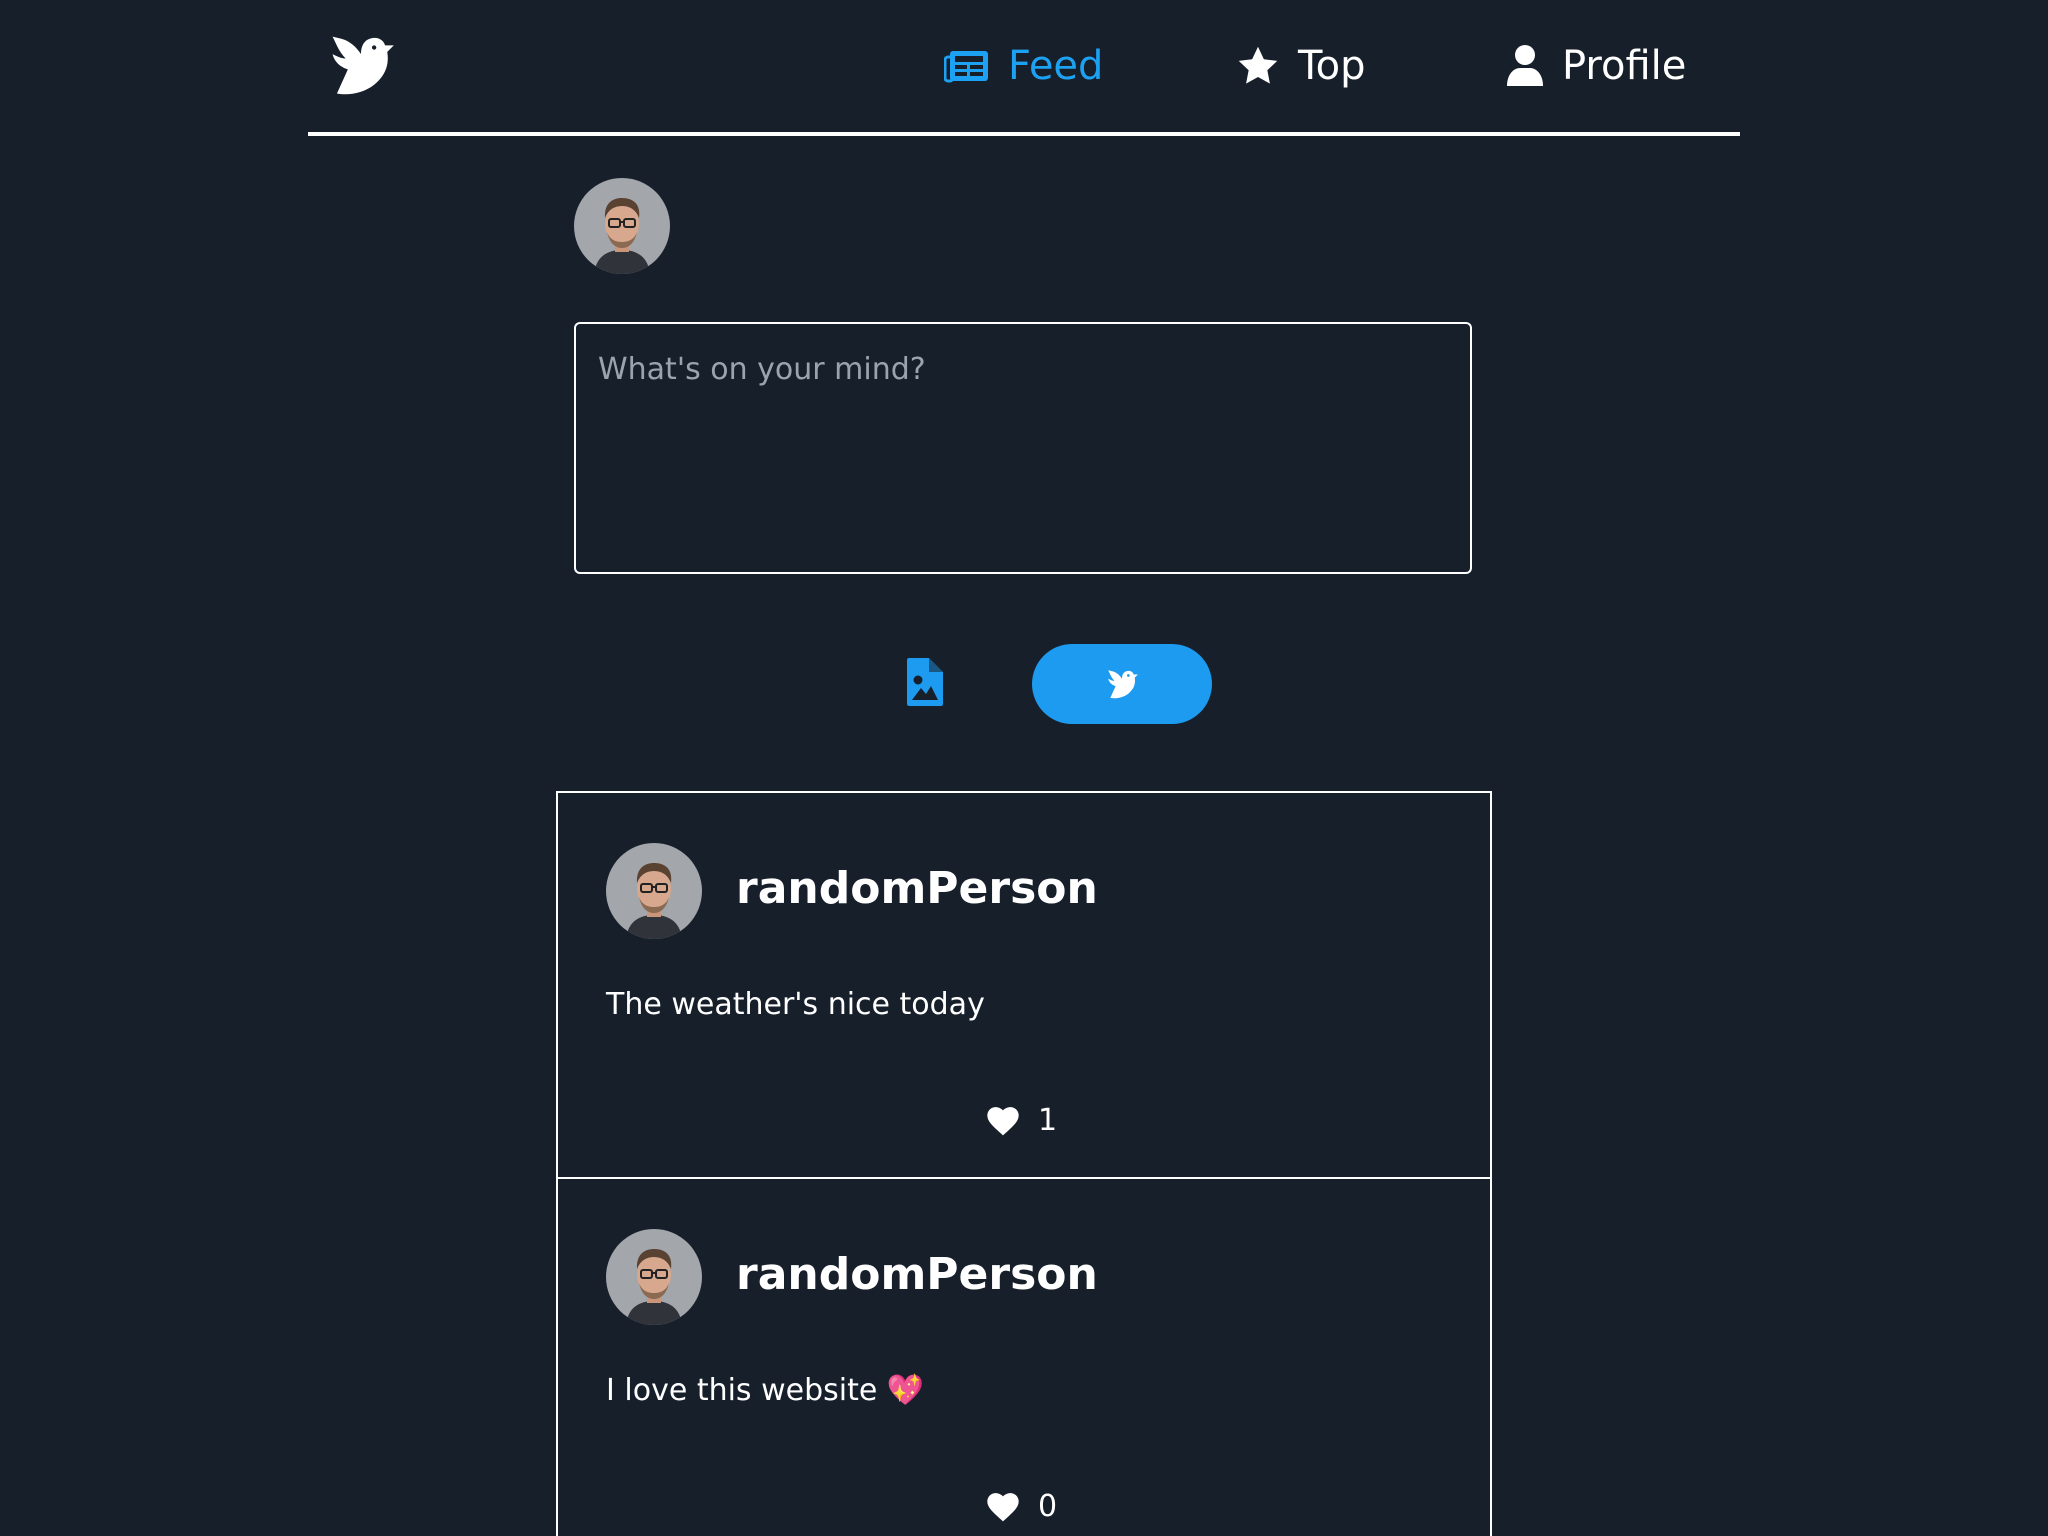 This screenshot has height=1536, width=2048. I want to click on user-icon, so click(1525, 65).